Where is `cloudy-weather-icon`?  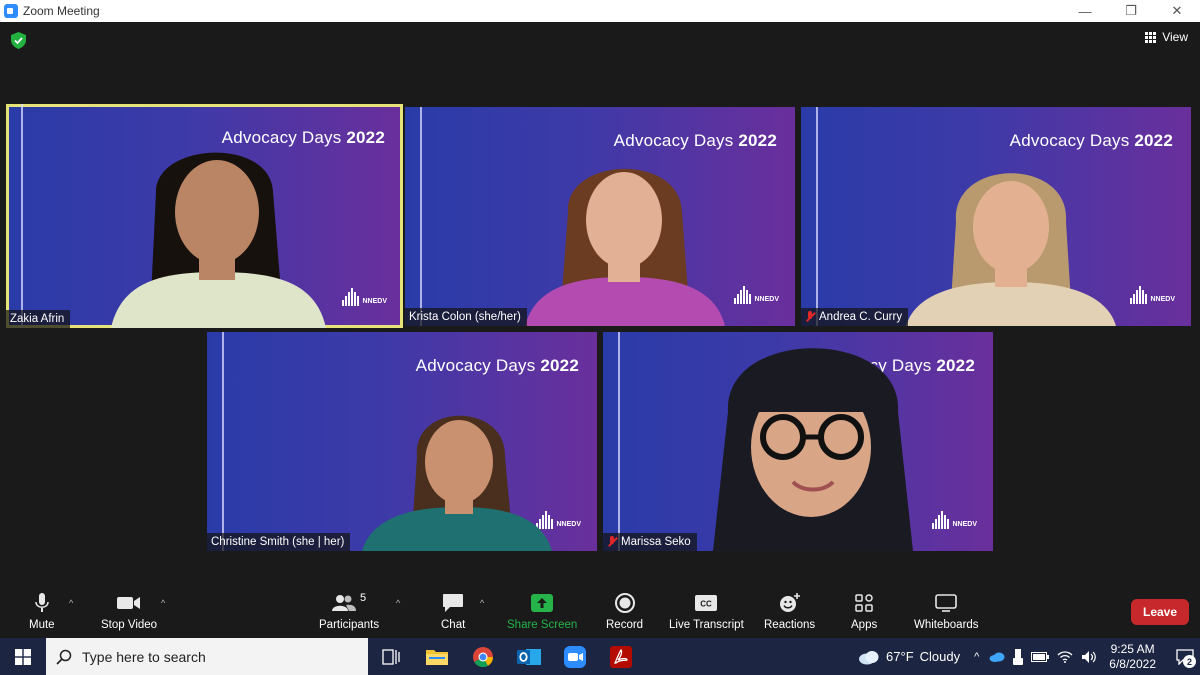 cloudy-weather-icon is located at coordinates (869, 657).